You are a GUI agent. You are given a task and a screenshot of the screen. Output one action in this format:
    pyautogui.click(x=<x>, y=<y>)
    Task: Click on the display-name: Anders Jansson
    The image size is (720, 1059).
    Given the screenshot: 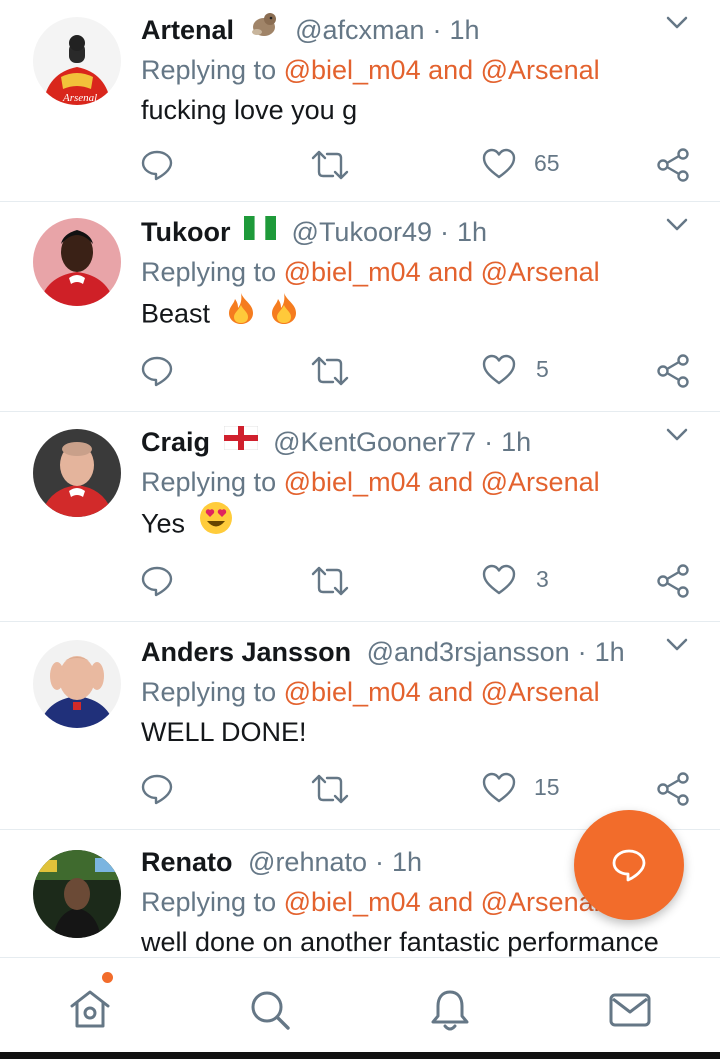 What is the action you would take?
    pyautogui.click(x=246, y=652)
    